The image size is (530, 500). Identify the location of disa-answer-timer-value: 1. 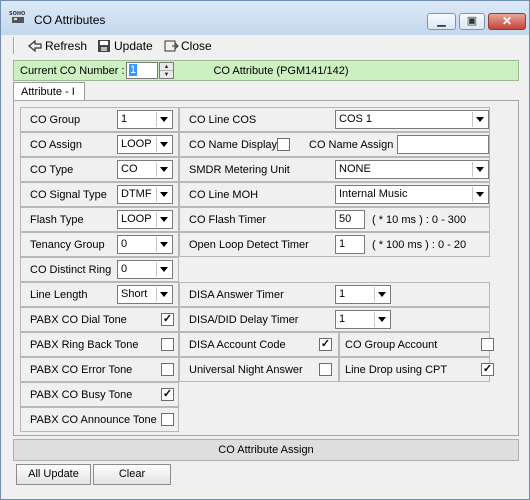
(342, 294).